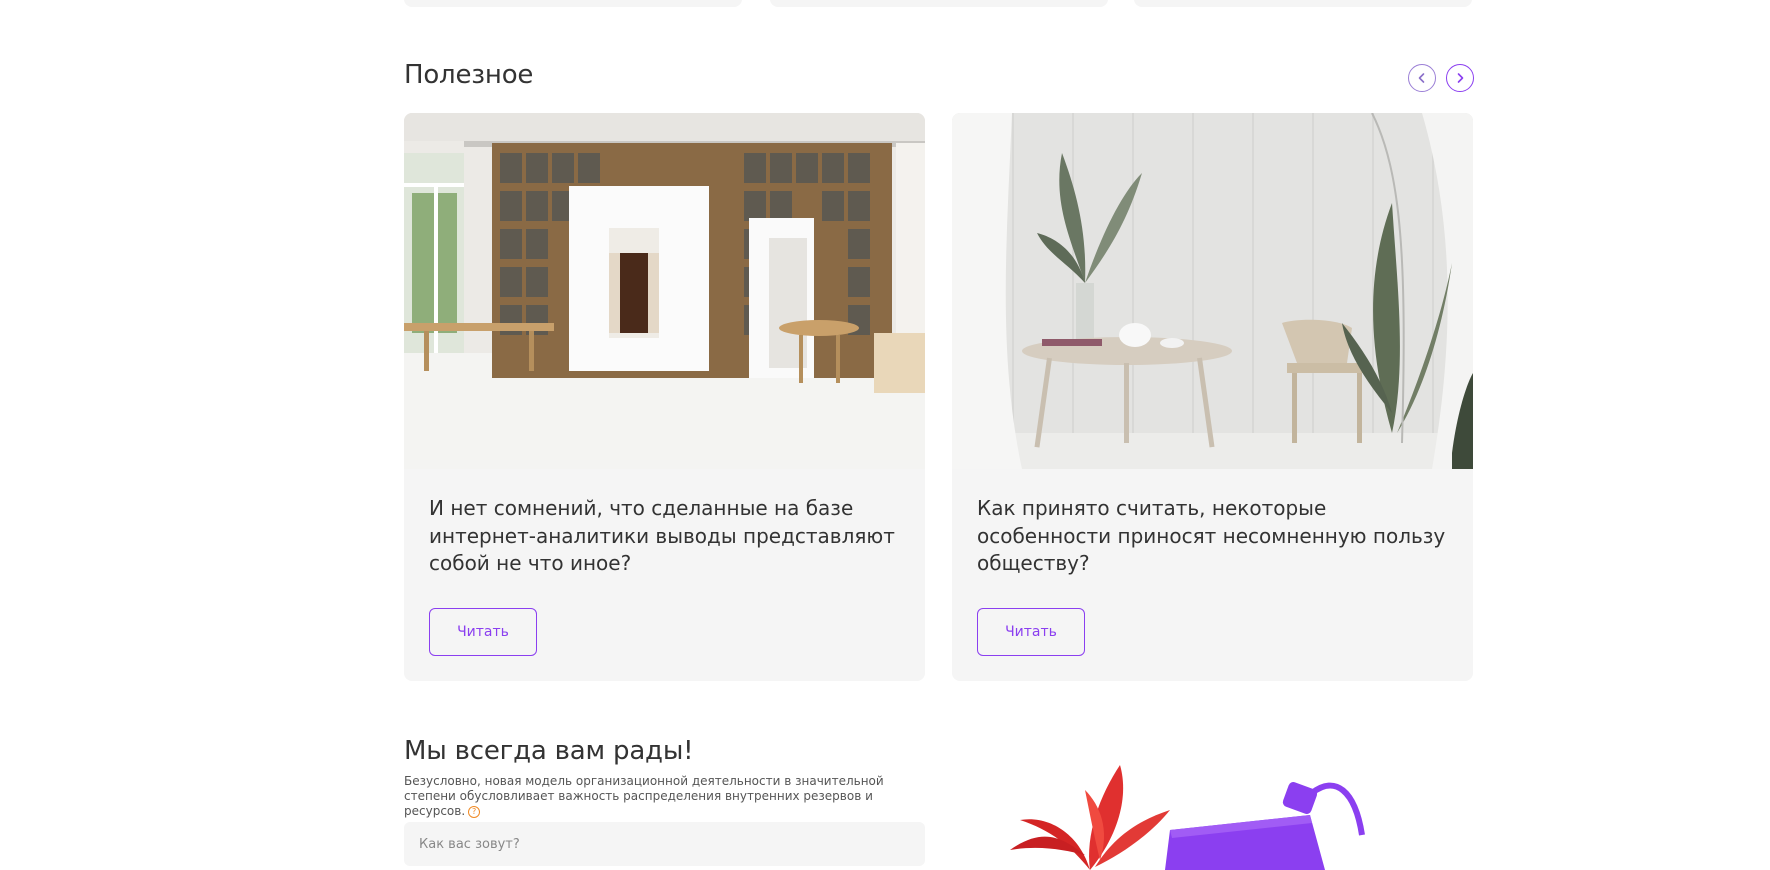 The image size is (1770, 870). What do you see at coordinates (474, 812) in the screenshot?
I see `help-icon: ?` at bounding box center [474, 812].